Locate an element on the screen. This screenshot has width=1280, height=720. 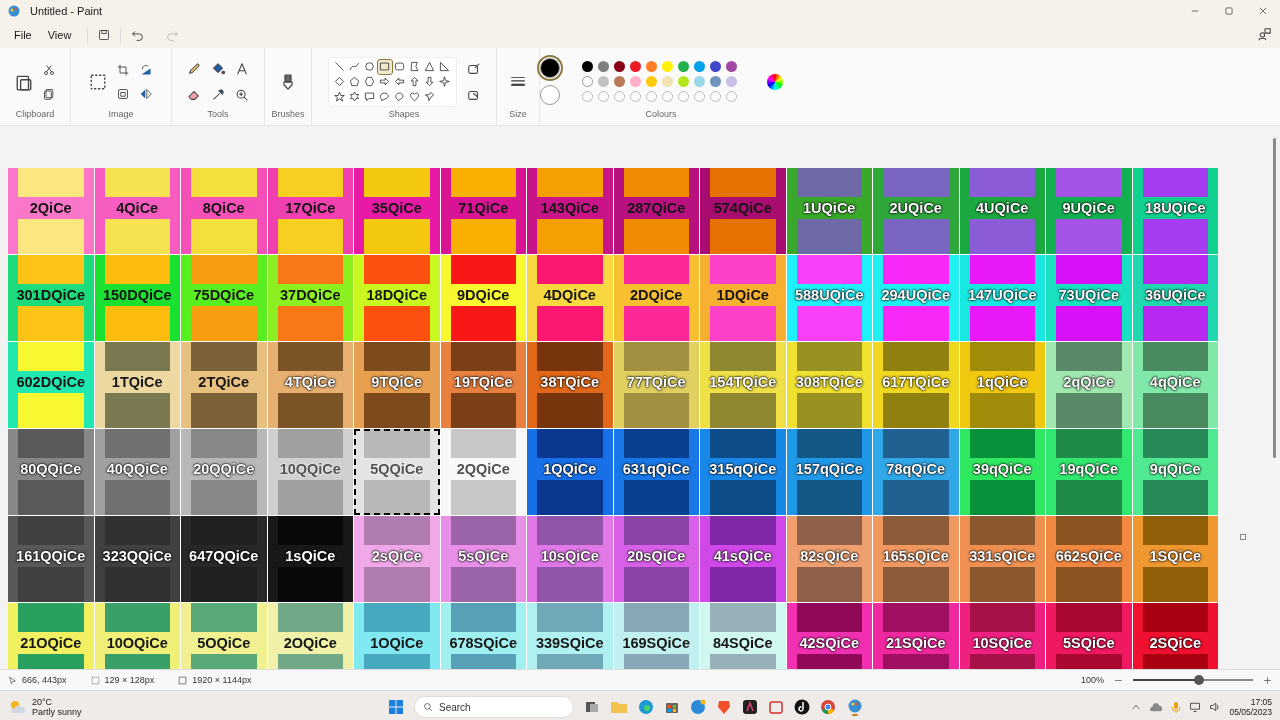
outline-icon is located at coordinates (473, 68).